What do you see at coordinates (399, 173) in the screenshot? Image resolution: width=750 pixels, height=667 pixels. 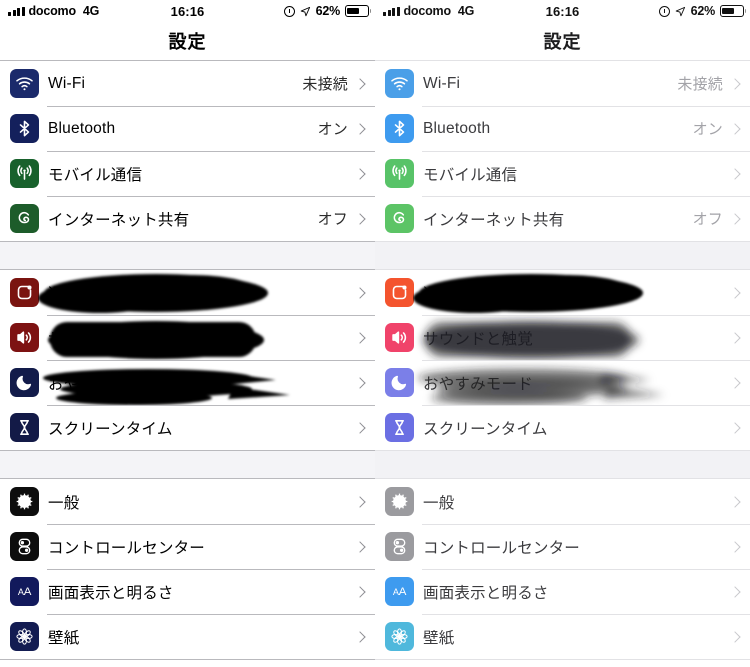 I see `cellular-icon` at bounding box center [399, 173].